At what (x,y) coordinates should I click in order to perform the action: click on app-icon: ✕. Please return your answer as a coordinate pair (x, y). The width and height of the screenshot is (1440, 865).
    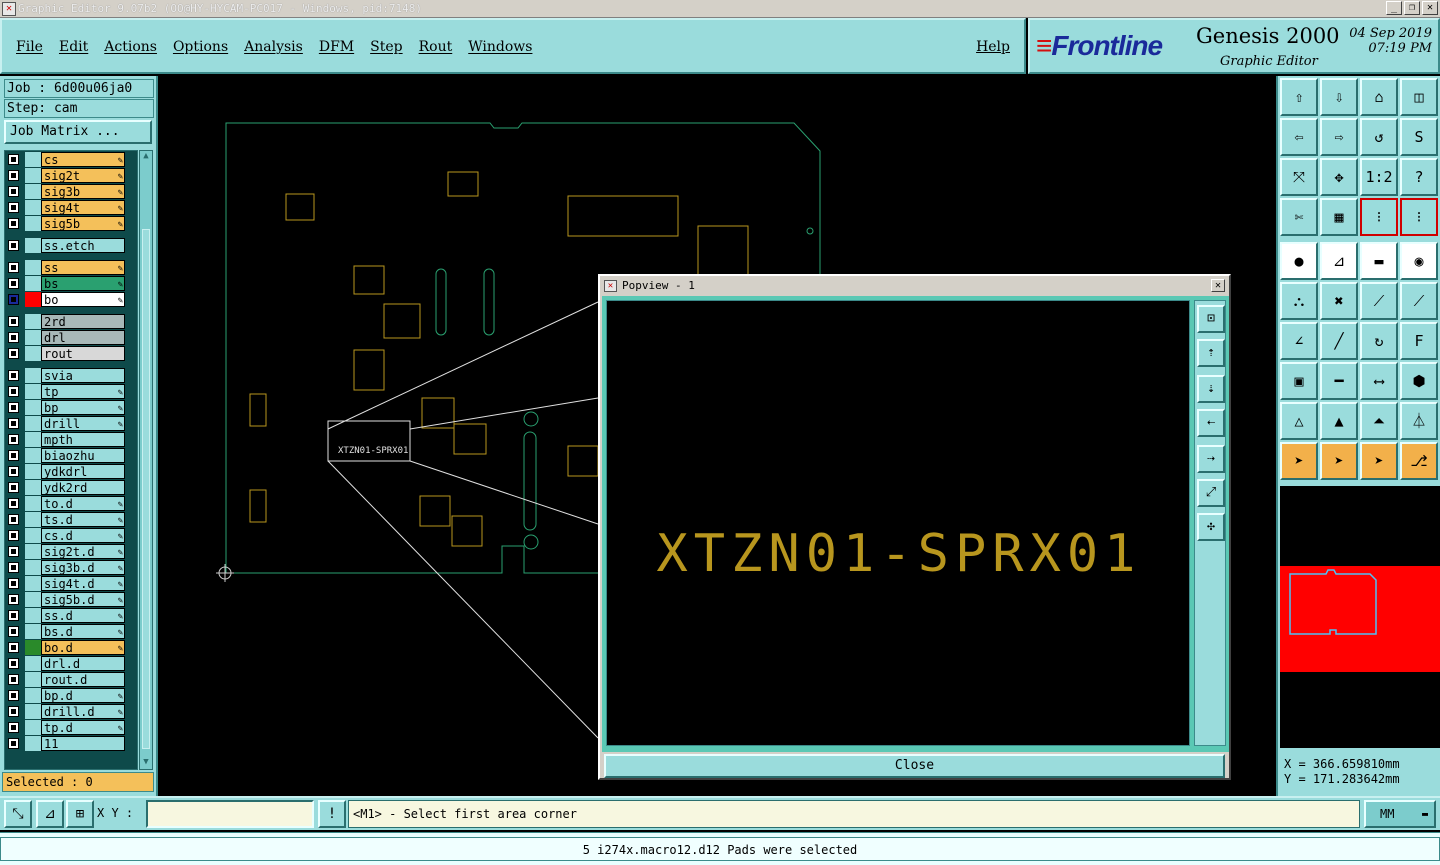
    Looking at the image, I should click on (9, 9).